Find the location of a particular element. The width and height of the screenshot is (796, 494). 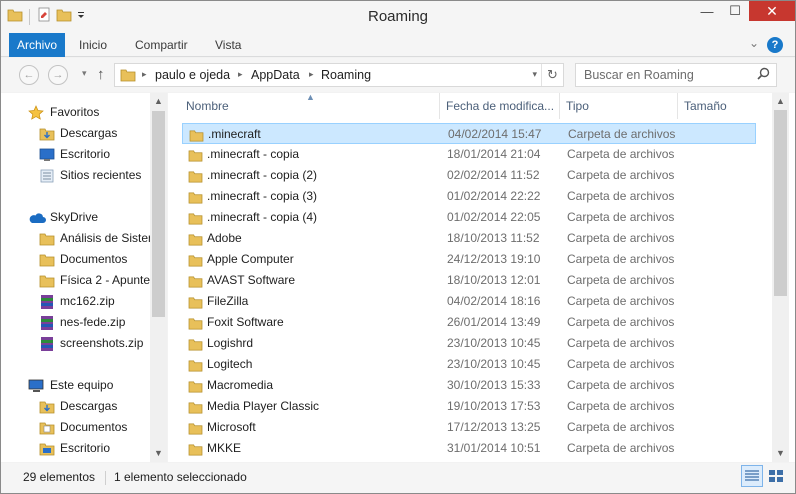

file-date: 23/10/2013 10:45 is located at coordinates (494, 364).